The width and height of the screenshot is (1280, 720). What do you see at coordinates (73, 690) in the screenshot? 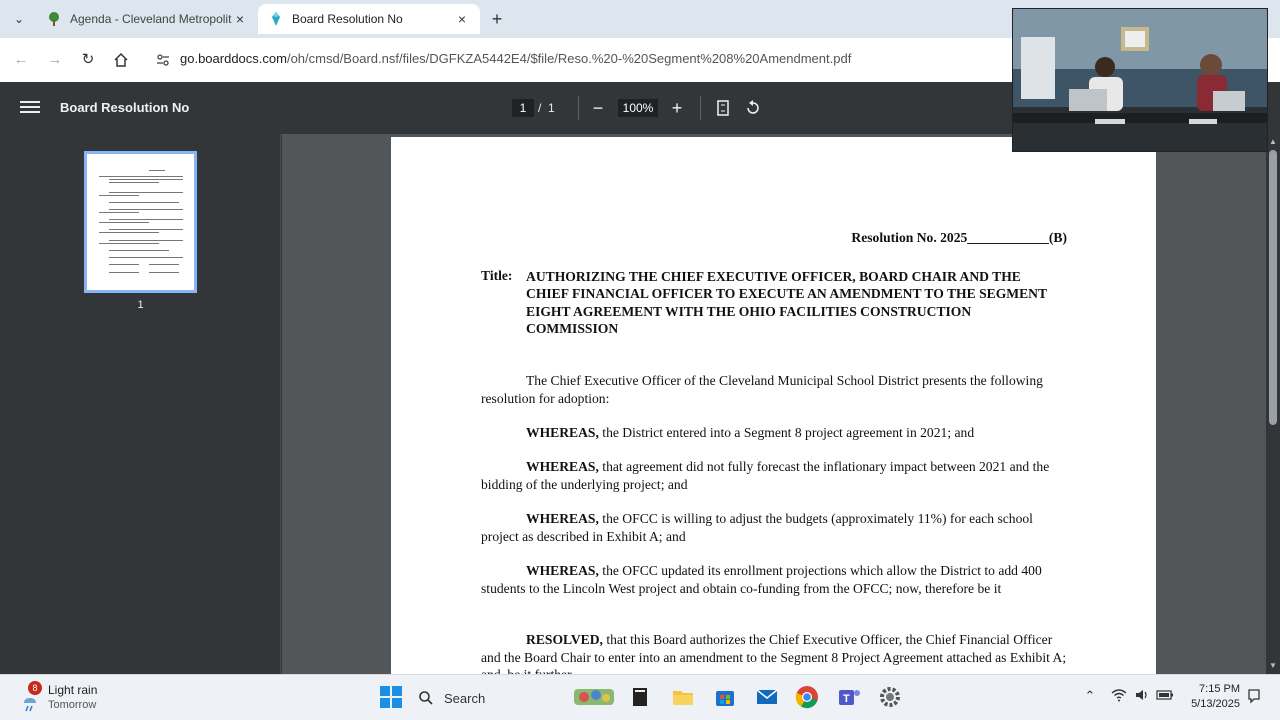
I see `weather-title: Light rain` at bounding box center [73, 690].